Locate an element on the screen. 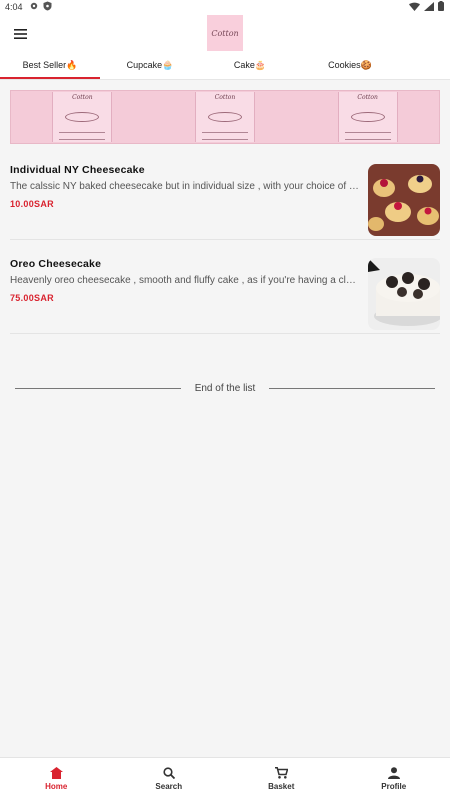 Image resolution: width=450 pixels, height=800 pixels. shield-icon is located at coordinates (47, 6).